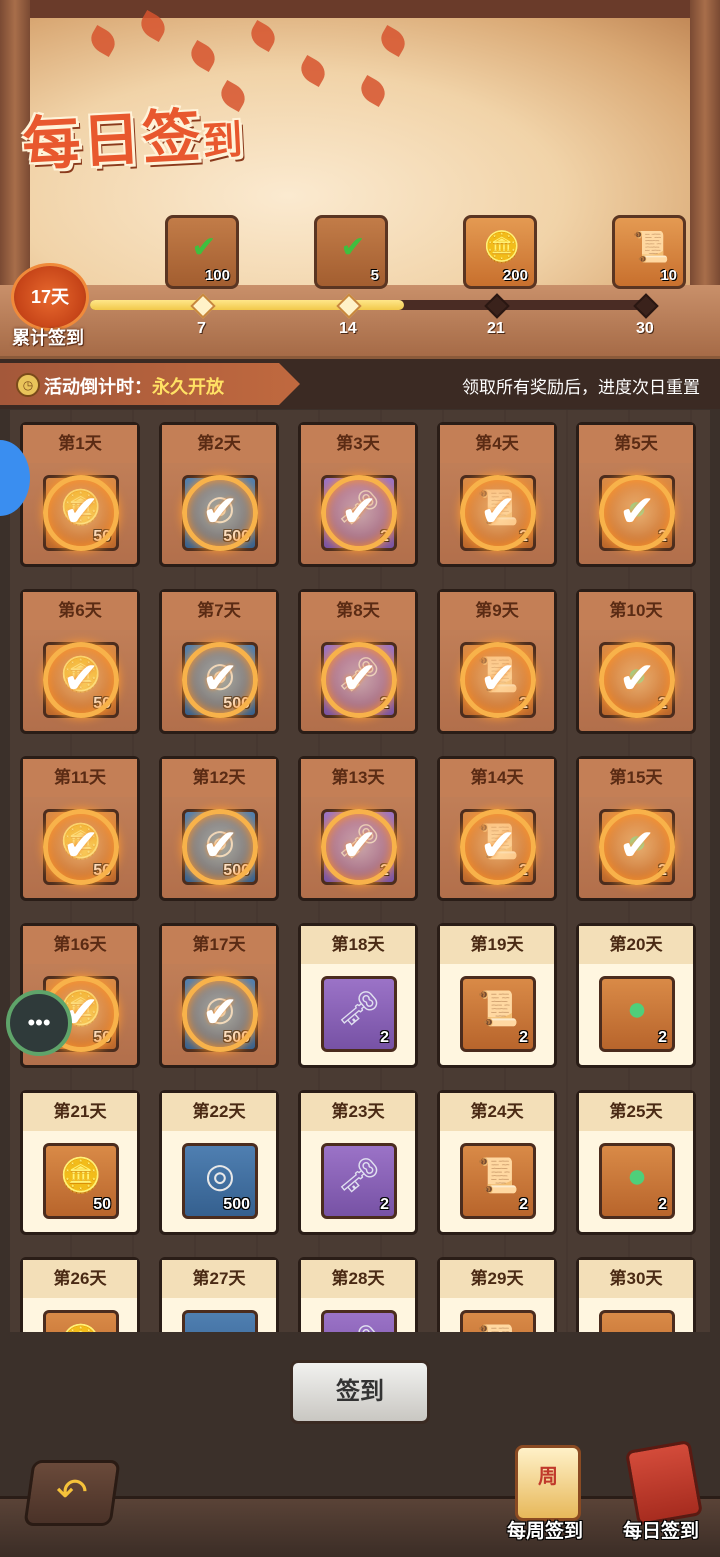  I want to click on day-label: 第6天, so click(80, 611).